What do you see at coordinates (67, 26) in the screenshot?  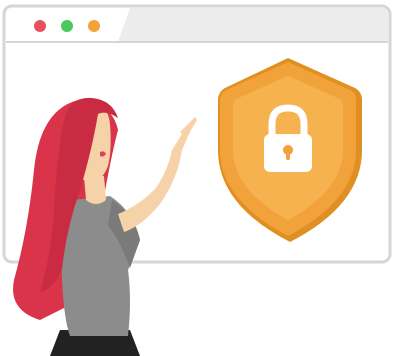 I see `minimize-dot-icon` at bounding box center [67, 26].